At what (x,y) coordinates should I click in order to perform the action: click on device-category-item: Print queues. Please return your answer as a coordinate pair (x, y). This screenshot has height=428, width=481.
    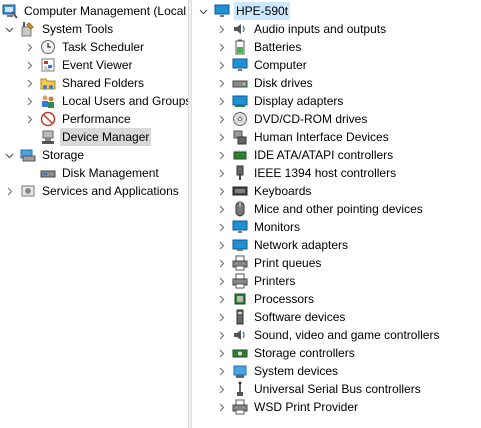
    Looking at the image, I should click on (269, 263).